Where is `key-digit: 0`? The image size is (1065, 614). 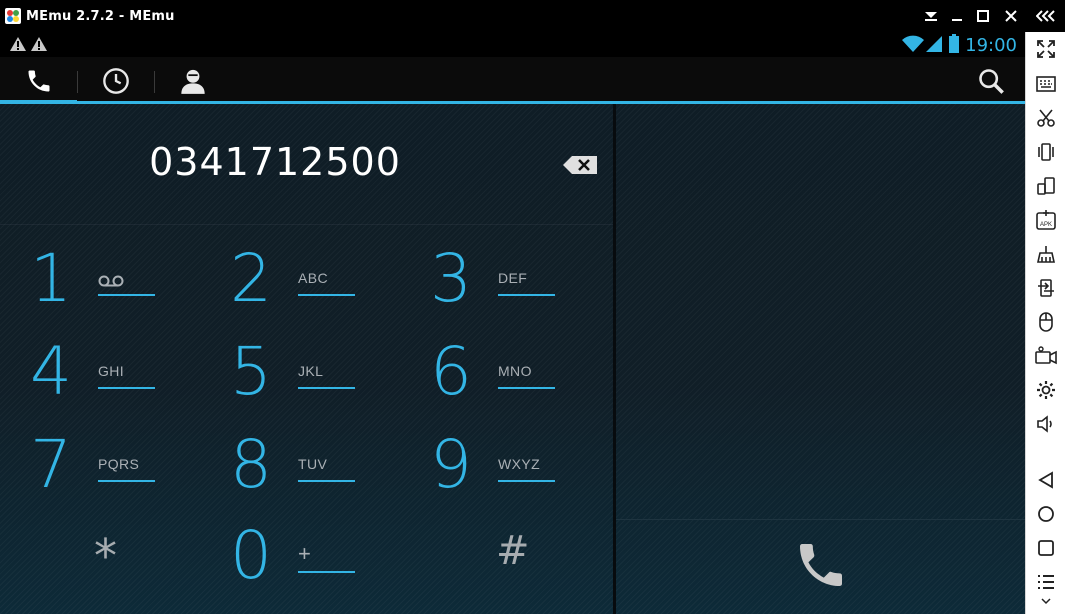 key-digit: 0 is located at coordinates (251, 555).